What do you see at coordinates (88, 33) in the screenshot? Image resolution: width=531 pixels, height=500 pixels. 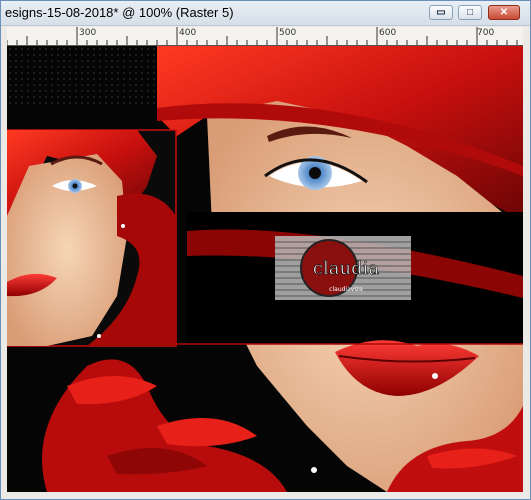 I see `ruler-label: 300` at bounding box center [88, 33].